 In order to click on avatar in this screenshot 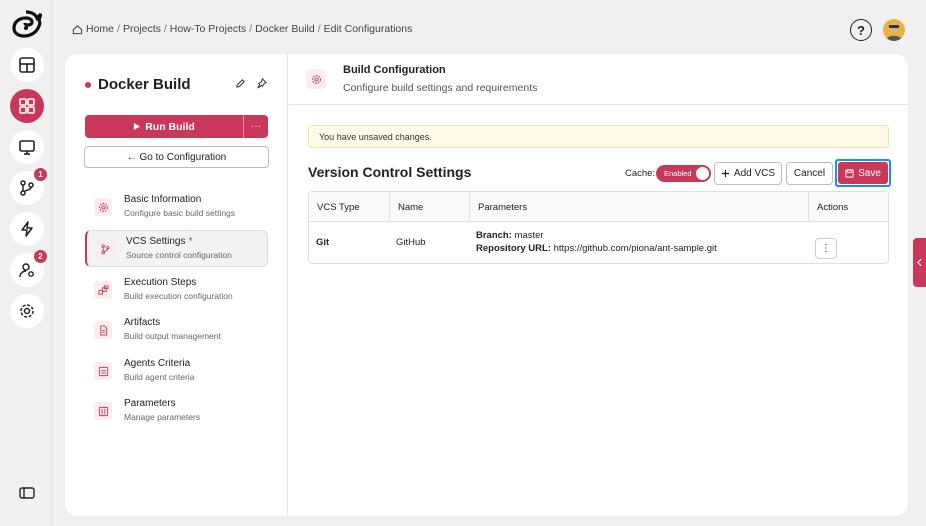, I will do `click(894, 30)`.